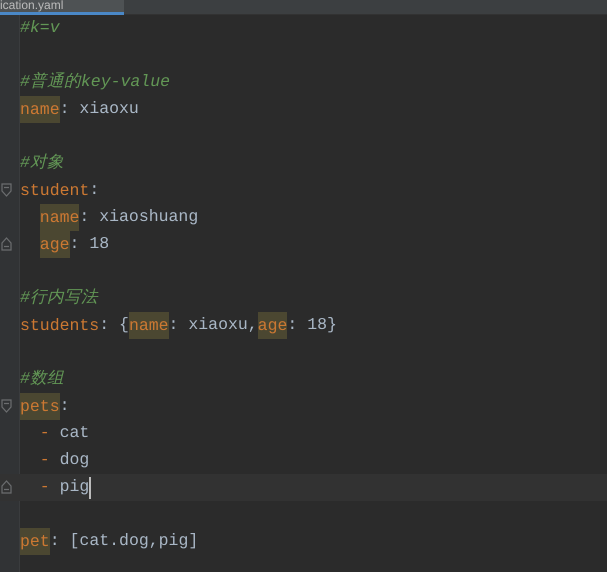 The image size is (607, 572). I want to click on file-tab: ication.yaml, so click(62, 7).